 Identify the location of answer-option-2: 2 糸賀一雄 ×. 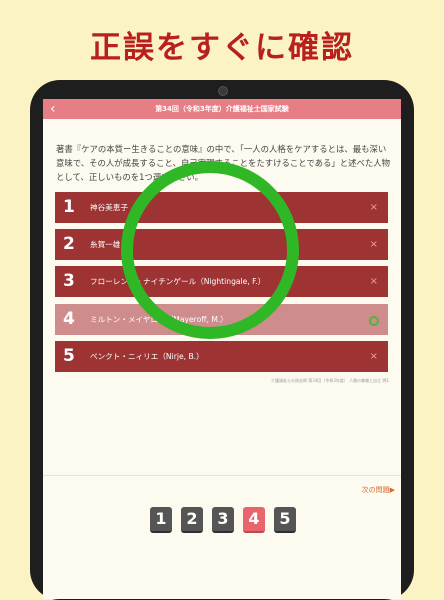
(221, 245).